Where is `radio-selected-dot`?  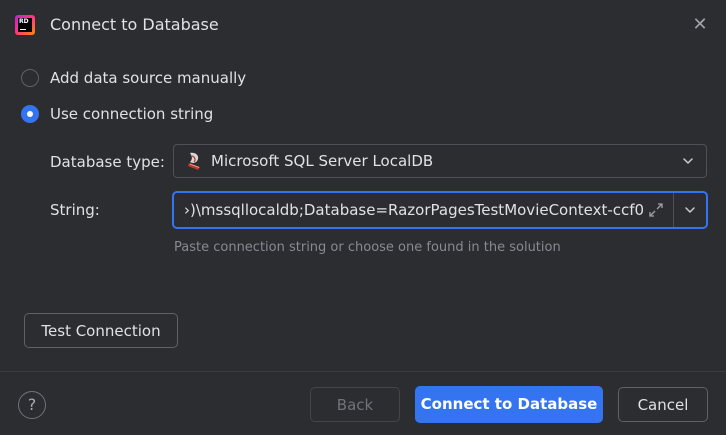 radio-selected-dot is located at coordinates (30, 114).